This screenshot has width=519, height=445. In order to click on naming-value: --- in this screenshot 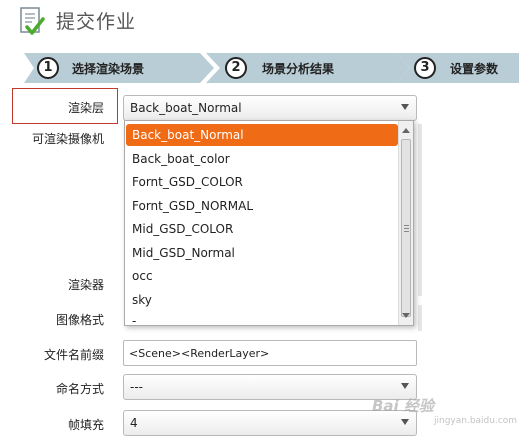, I will do `click(136, 387)`.